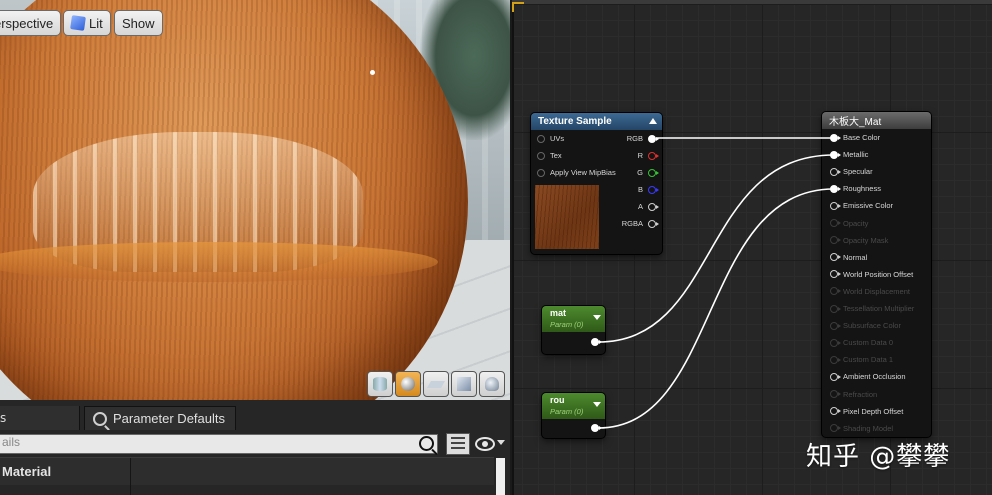  I want to click on scalar-param-rou-node: rou Param (0), so click(573, 415).